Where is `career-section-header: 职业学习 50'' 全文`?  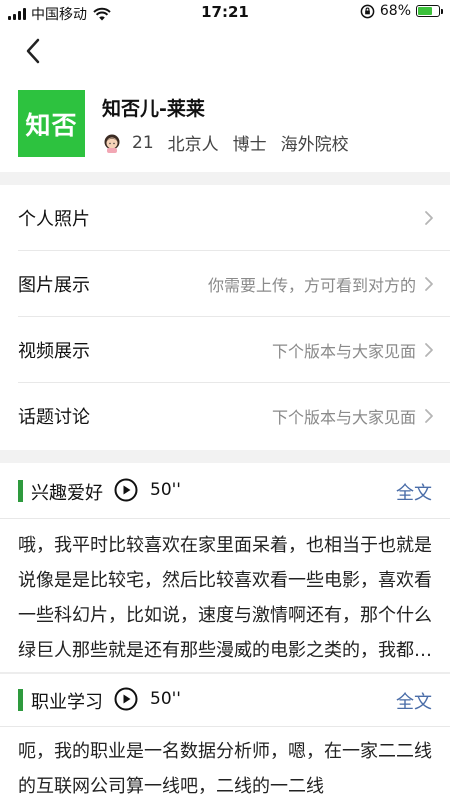 career-section-header: 职业学习 50'' 全文 is located at coordinates (225, 700).